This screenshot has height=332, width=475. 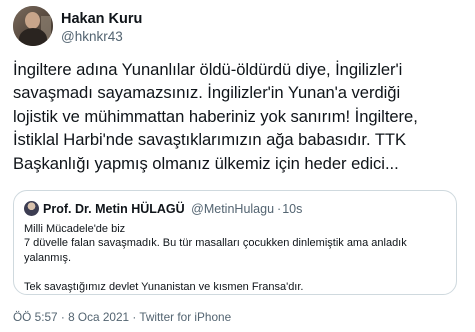 What do you see at coordinates (33, 37) in the screenshot?
I see `avatar-shoulders` at bounding box center [33, 37].